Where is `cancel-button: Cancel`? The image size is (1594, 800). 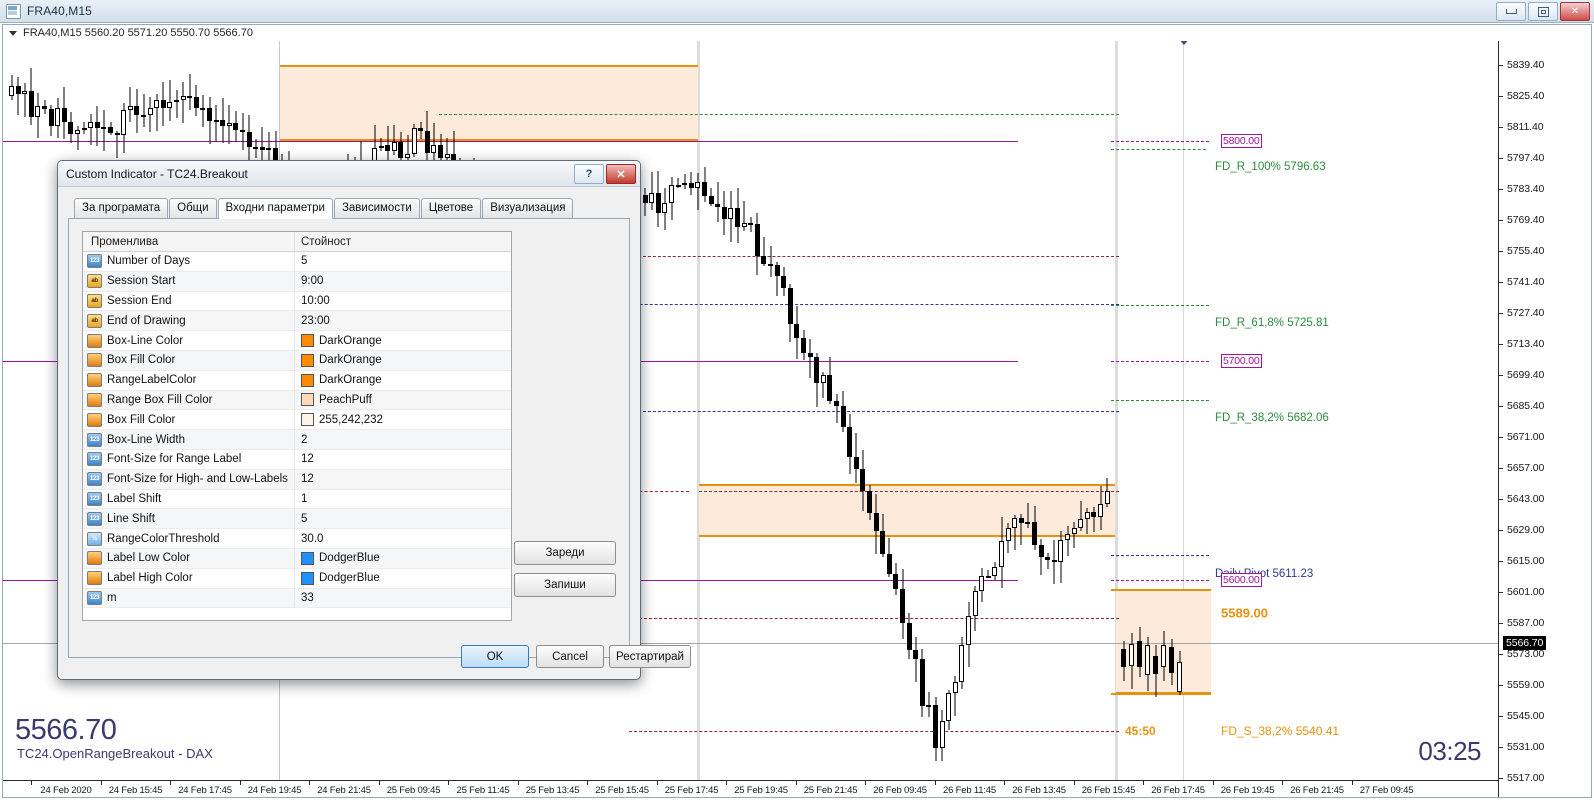 cancel-button: Cancel is located at coordinates (570, 656).